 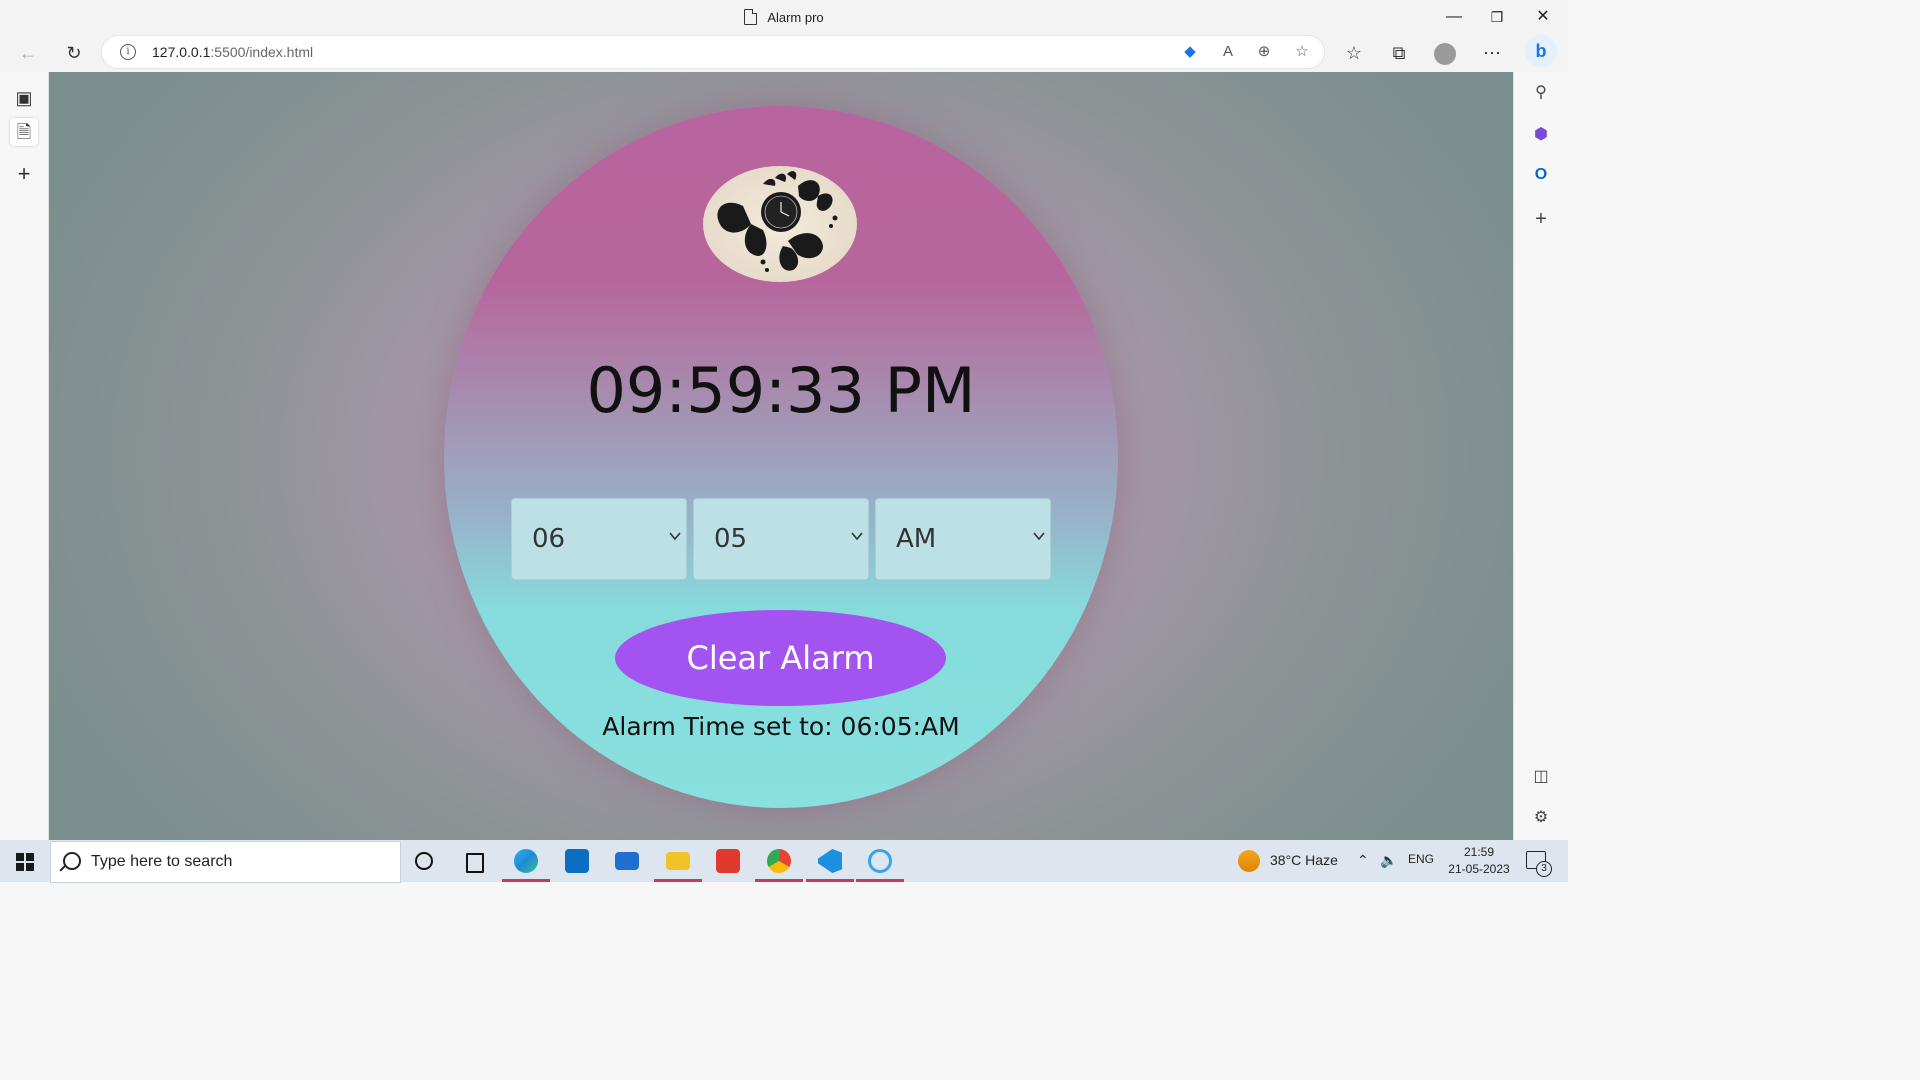 What do you see at coordinates (424, 861) in the screenshot?
I see `cortana-icon` at bounding box center [424, 861].